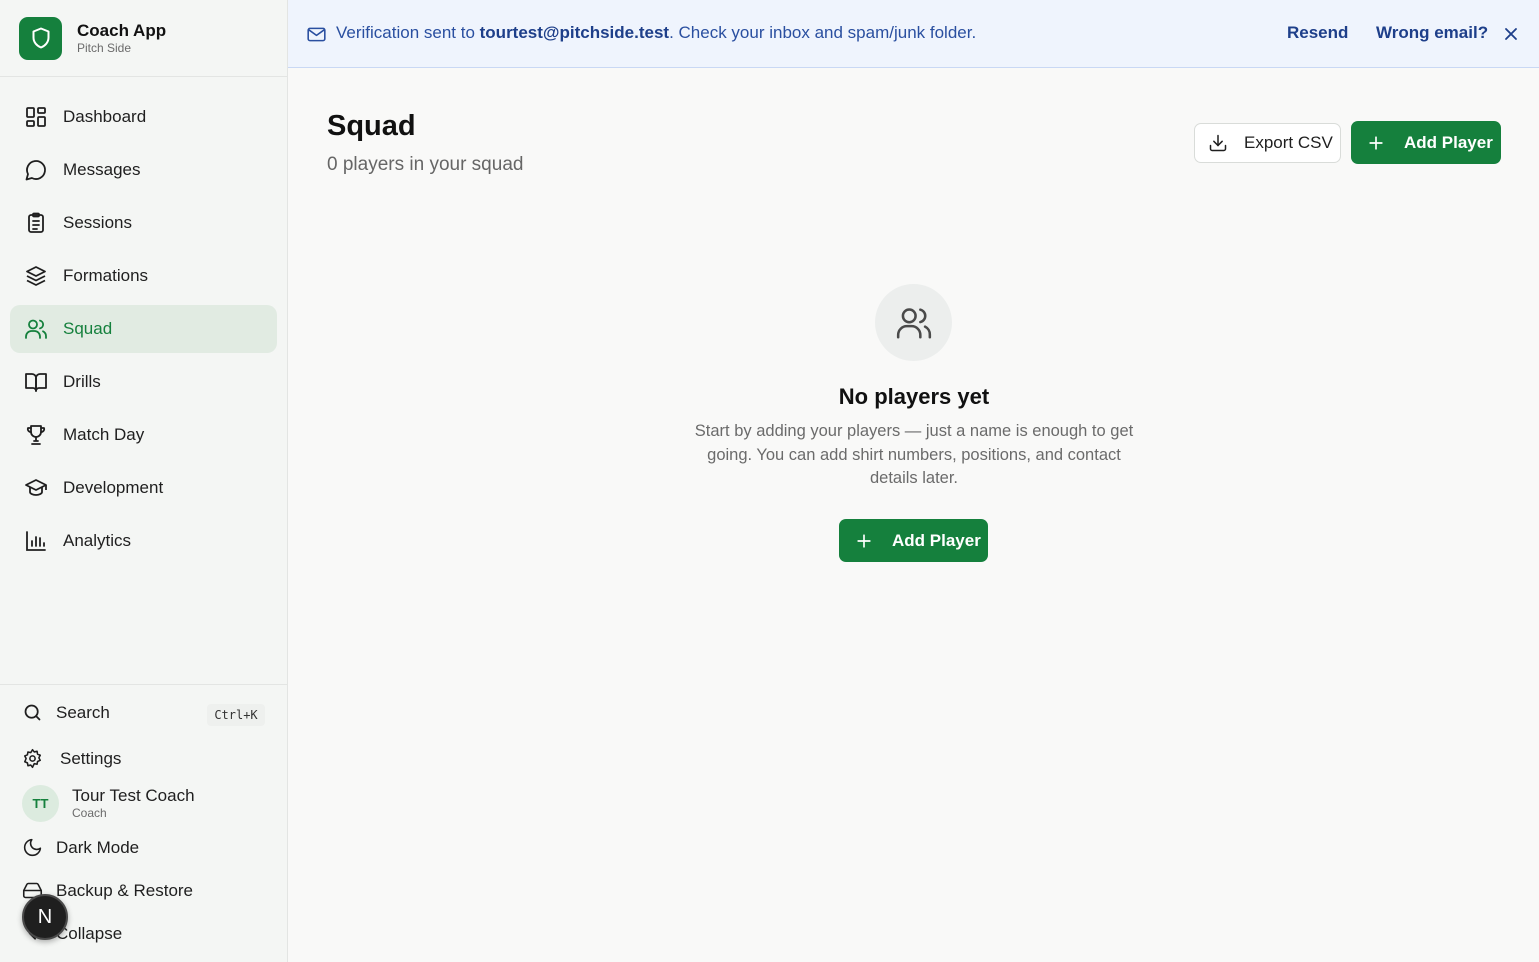 The image size is (1539, 962). What do you see at coordinates (113, 487) in the screenshot?
I see `nav-label: Development` at bounding box center [113, 487].